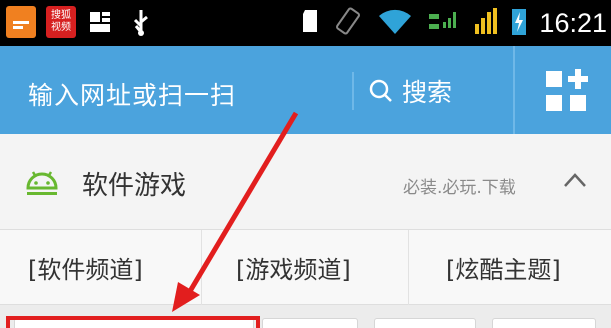  Describe the element at coordinates (444, 23) in the screenshot. I see `dual-sim-signal-icon` at that location.